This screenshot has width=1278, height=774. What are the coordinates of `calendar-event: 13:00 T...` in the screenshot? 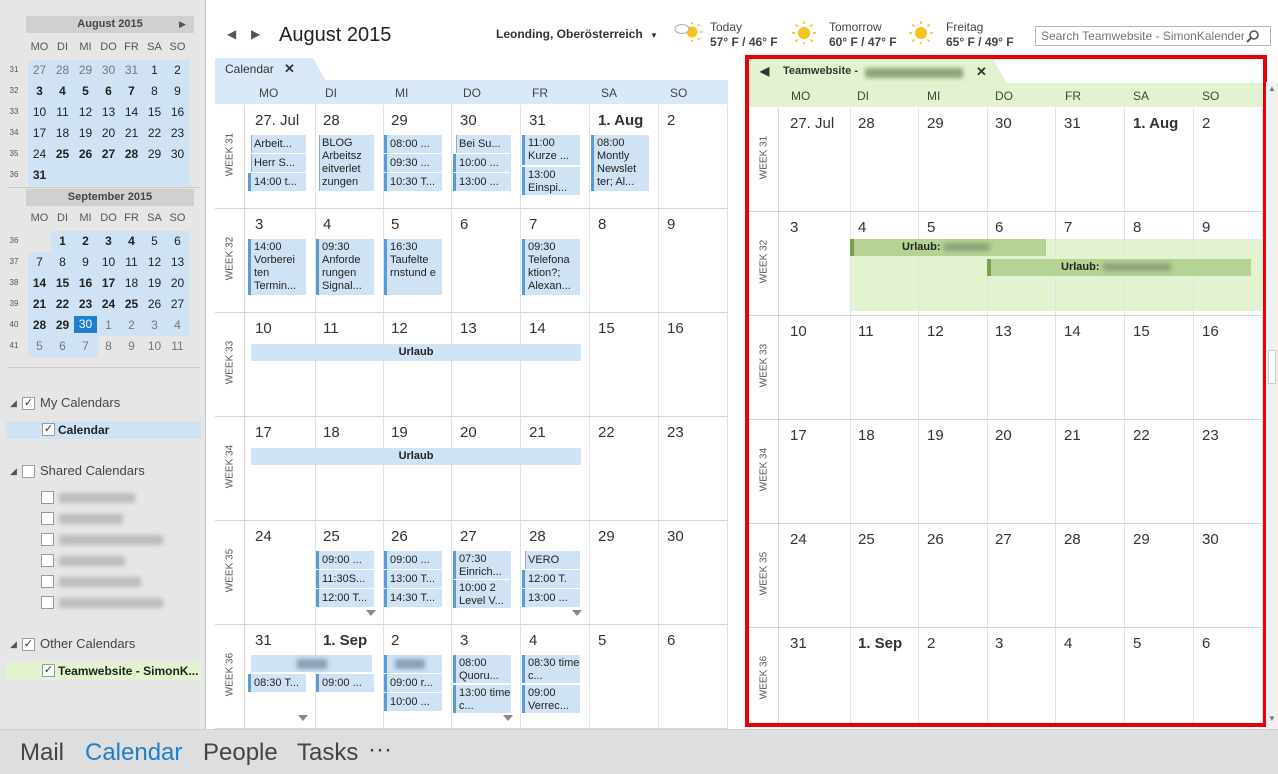 It's located at (413, 579).